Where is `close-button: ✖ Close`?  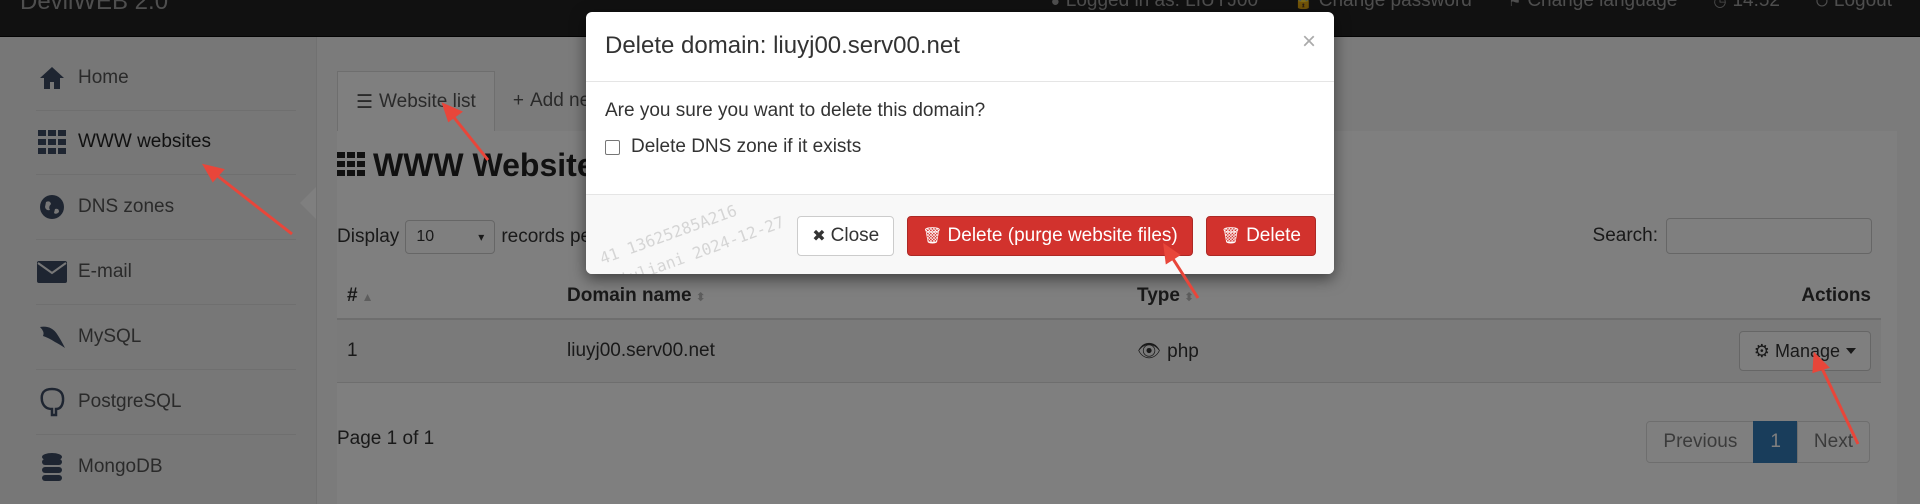 close-button: ✖ Close is located at coordinates (846, 236).